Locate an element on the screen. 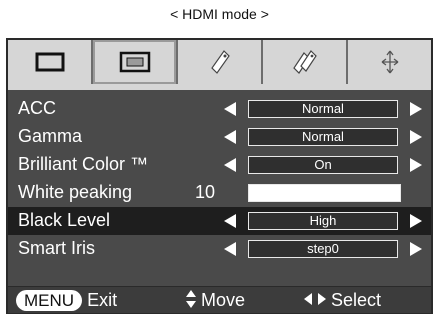 Image resolution: width=439 pixels, height=317 pixels. move-hint: Move is located at coordinates (215, 300).